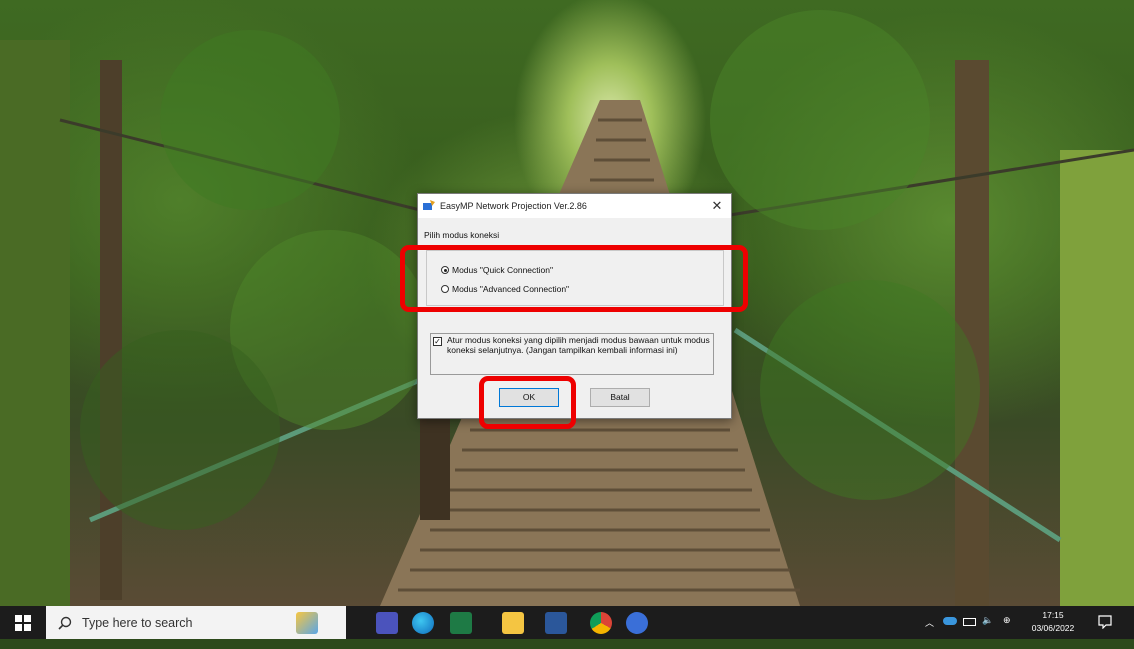 The width and height of the screenshot is (1134, 649). I want to click on clock-date: 03/06/2022, so click(1053, 628).